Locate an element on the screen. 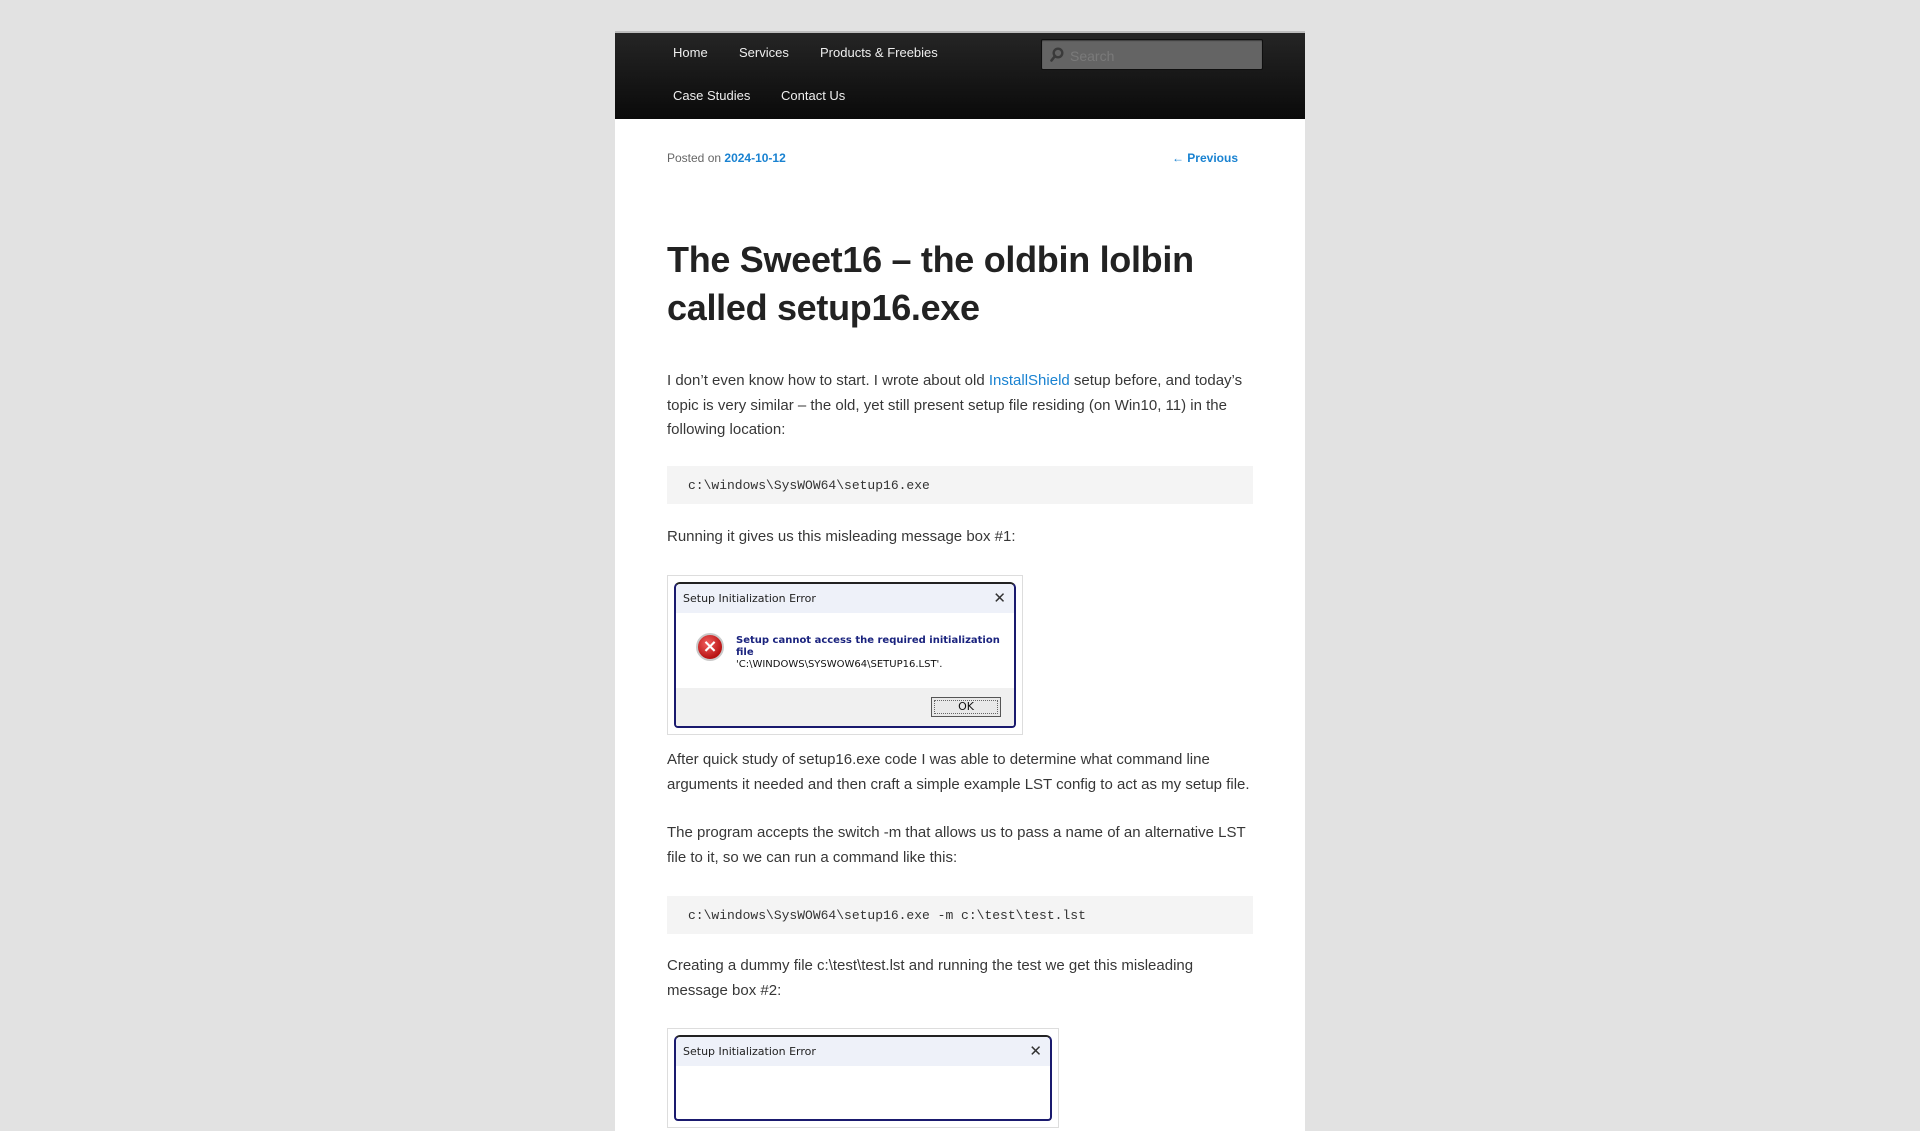 The width and height of the screenshot is (1920, 1131). previous-post-link: ← Previous is located at coordinates (1205, 158).